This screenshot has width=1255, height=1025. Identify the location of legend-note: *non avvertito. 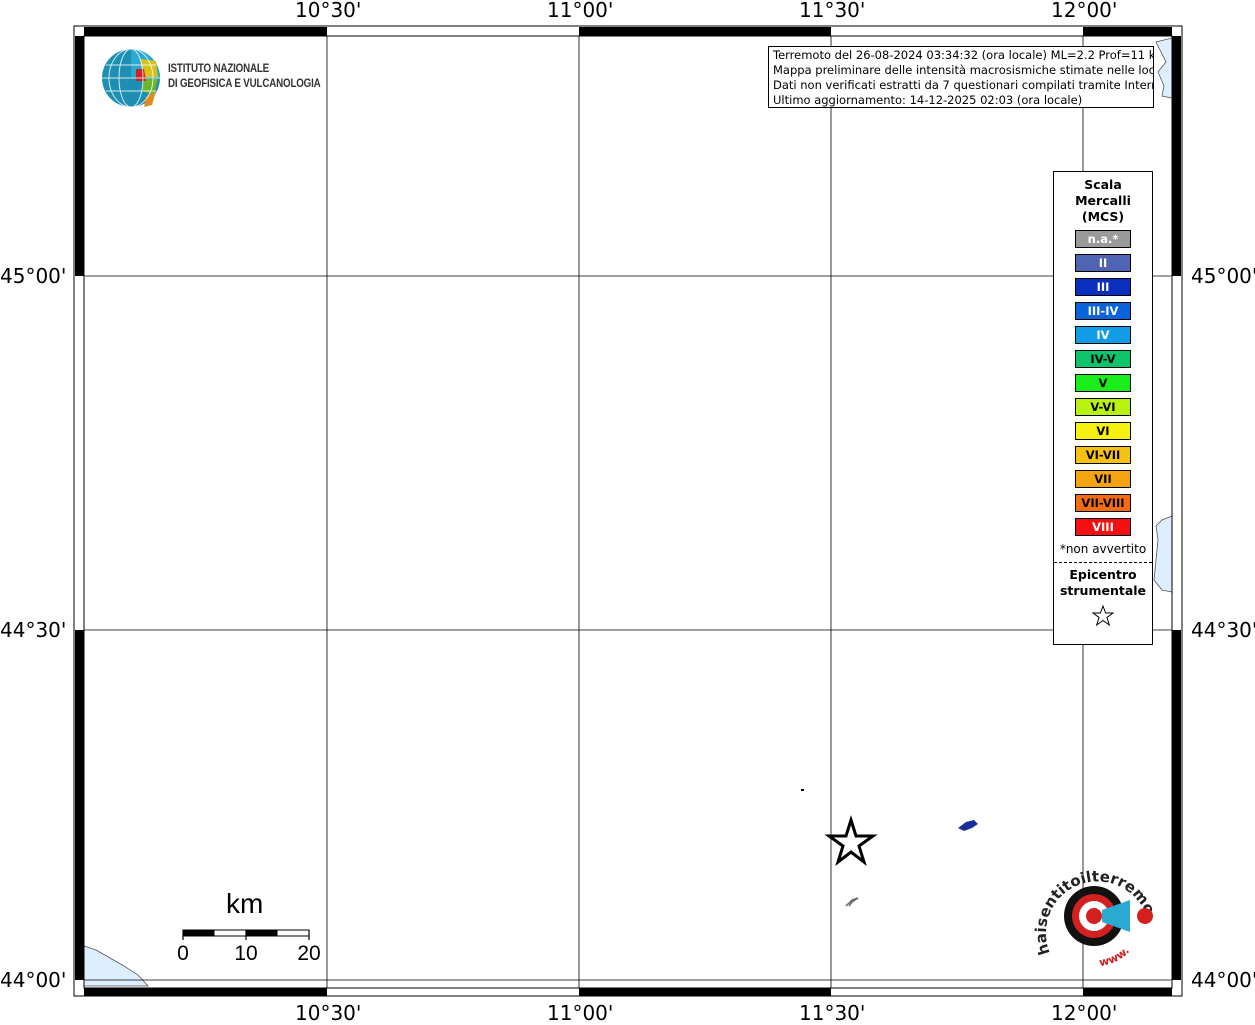
(1103, 549).